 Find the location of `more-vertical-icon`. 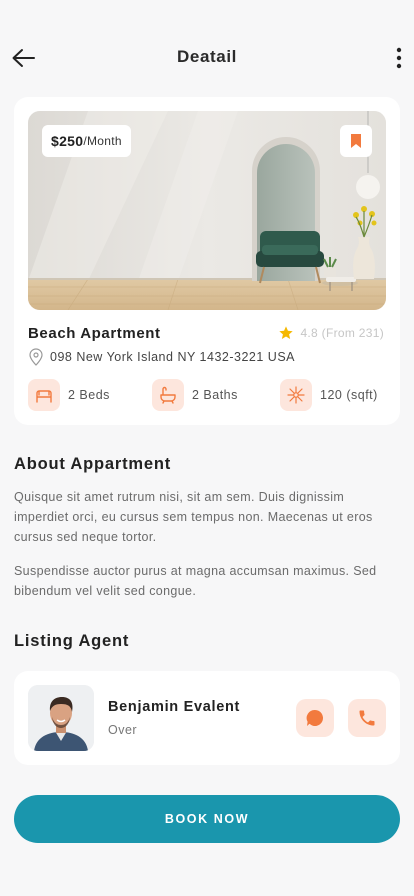

more-vertical-icon is located at coordinates (399, 58).